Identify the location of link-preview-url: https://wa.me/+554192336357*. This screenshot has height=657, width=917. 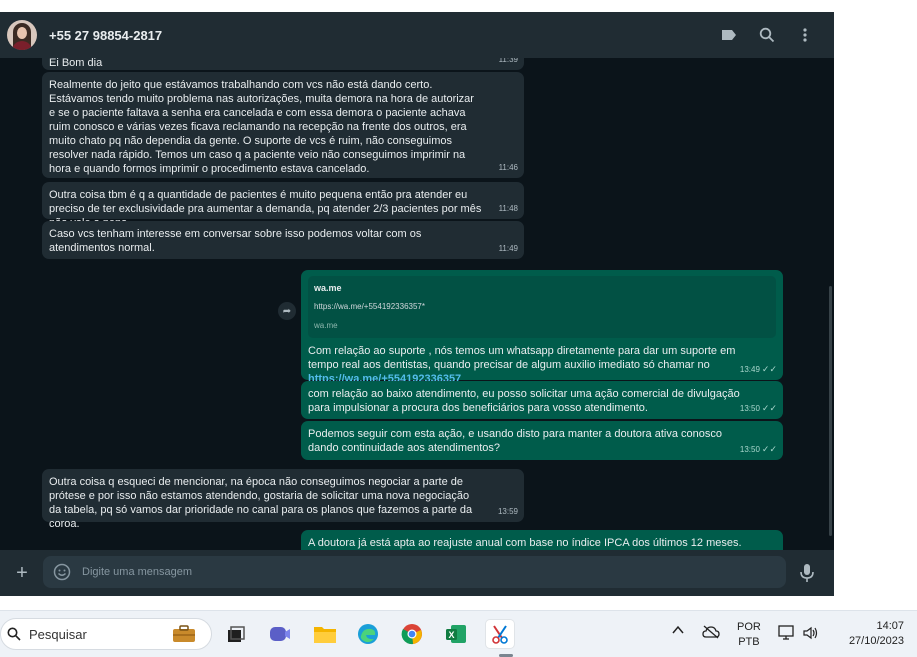
(369, 306).